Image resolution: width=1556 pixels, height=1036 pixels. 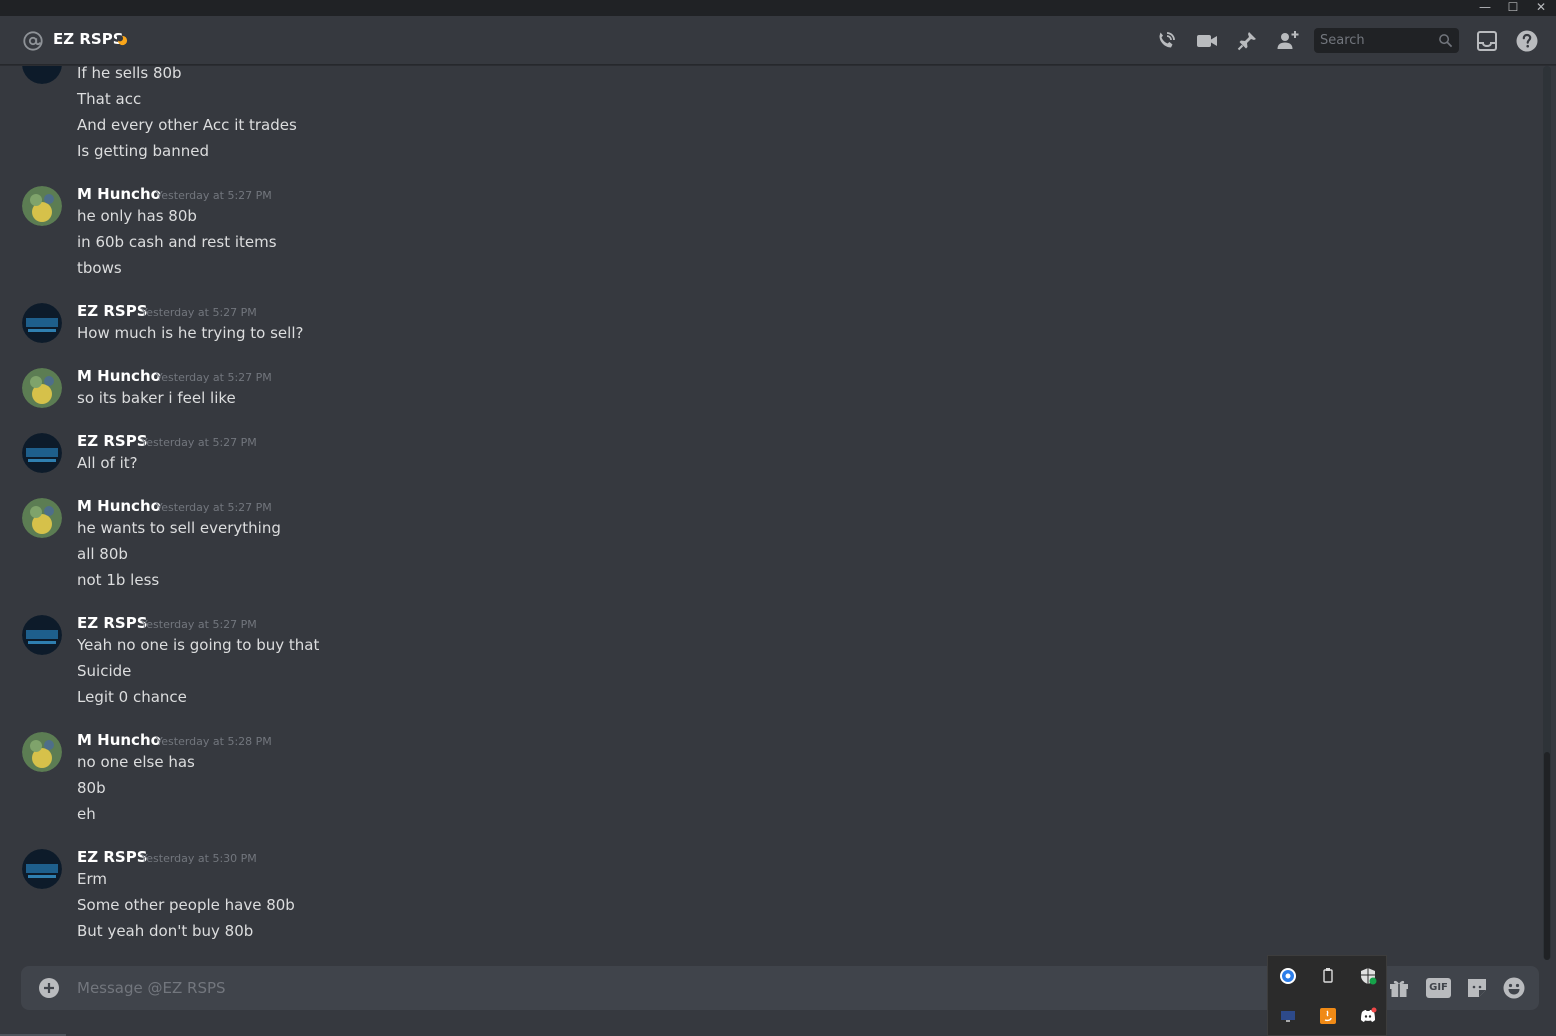 I want to click on java-tray-icon, so click(x=1328, y=1016).